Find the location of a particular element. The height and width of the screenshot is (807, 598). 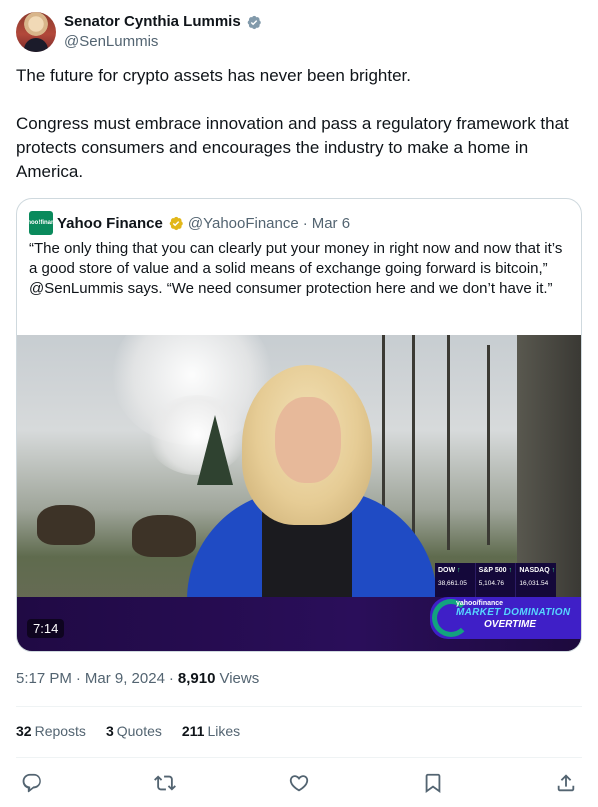

ticker-label: S&P 500 ↑ is located at coordinates (495, 570).